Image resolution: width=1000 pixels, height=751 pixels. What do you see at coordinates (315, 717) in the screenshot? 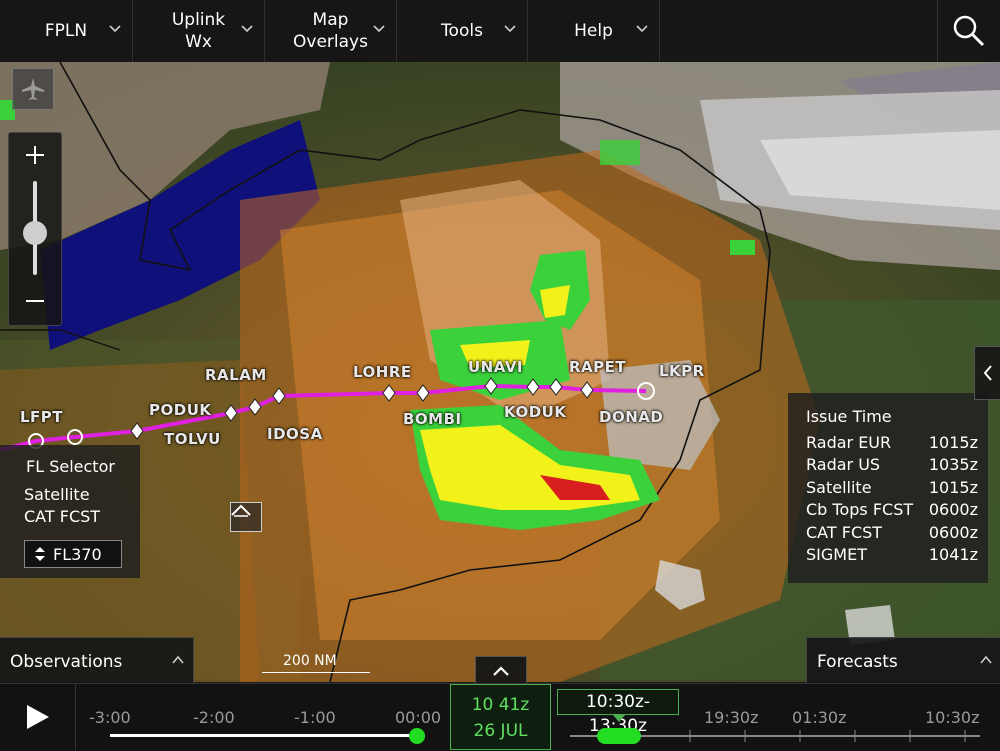
I see `timeline-past-tick: -1:00` at bounding box center [315, 717].